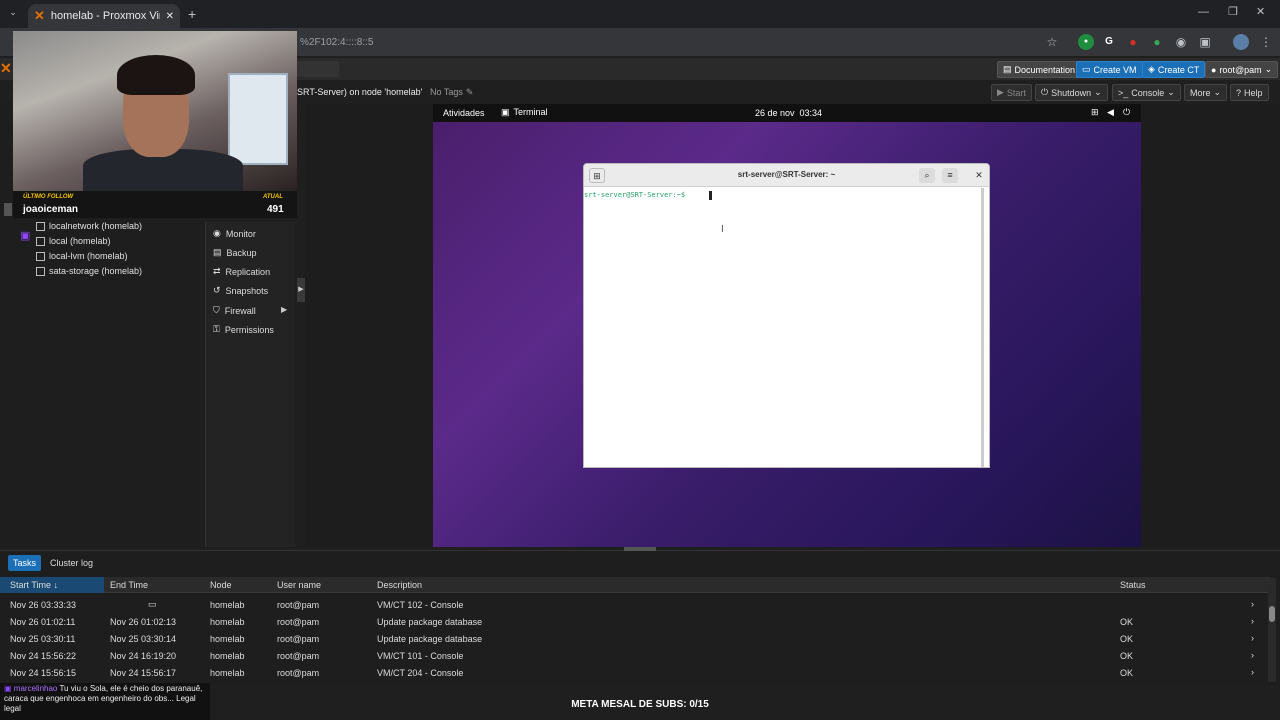 This screenshot has width=1280, height=720. Describe the element at coordinates (451, 92) in the screenshot. I see `tags-field: No Tags ✎` at that location.